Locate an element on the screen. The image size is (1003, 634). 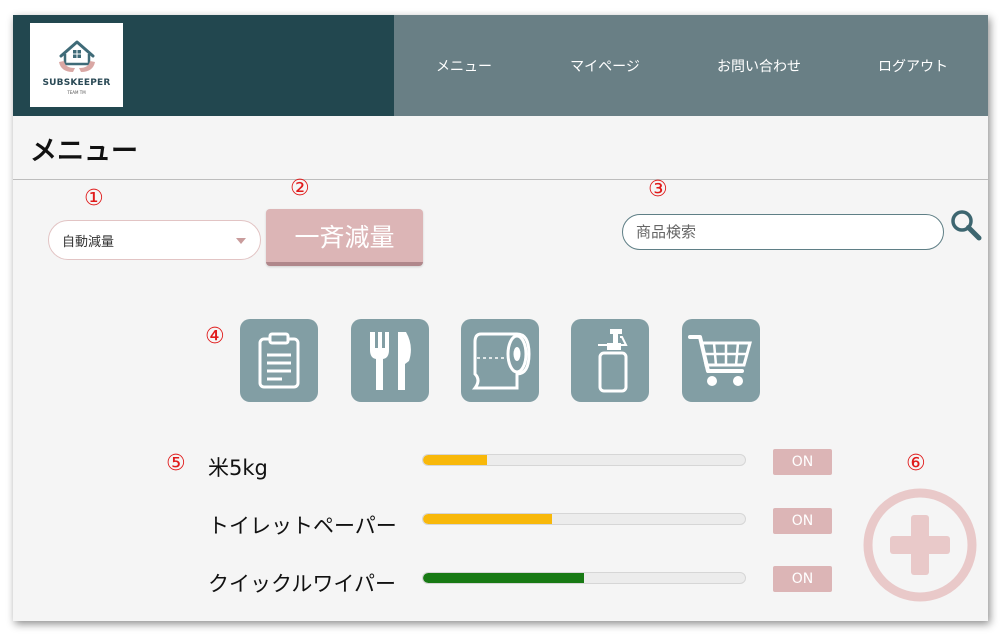
category-detergent-button is located at coordinates (610, 360).